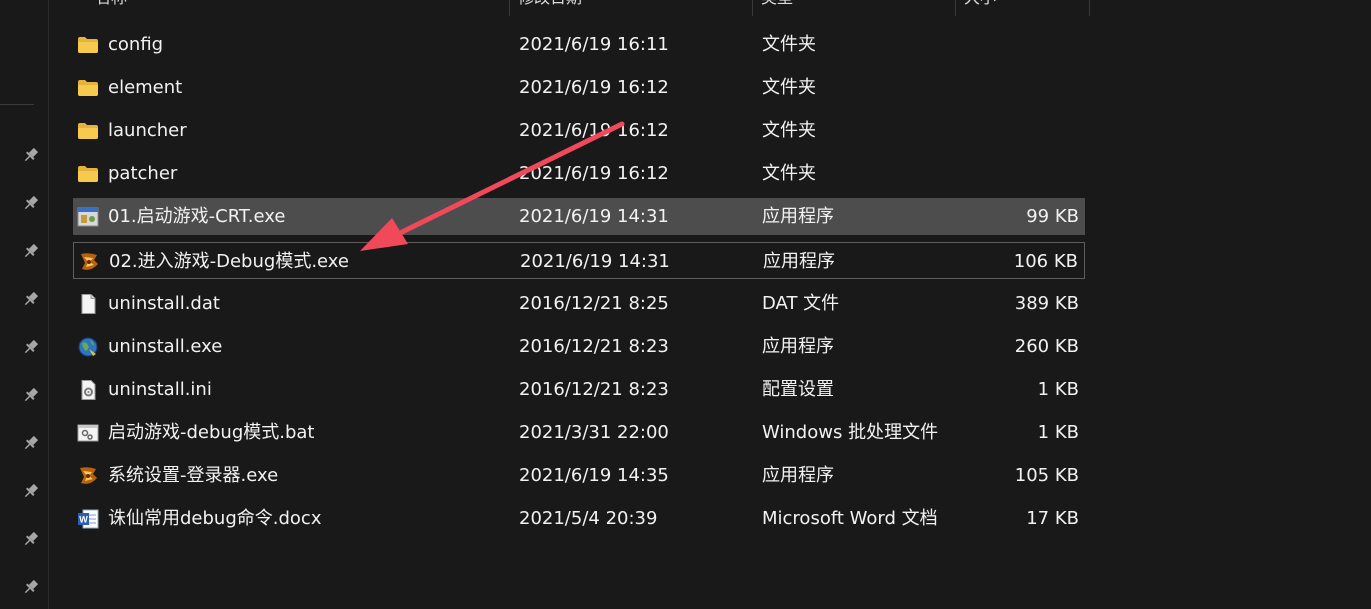 Image resolution: width=1371 pixels, height=609 pixels. I want to click on app-window-icon, so click(88, 217).